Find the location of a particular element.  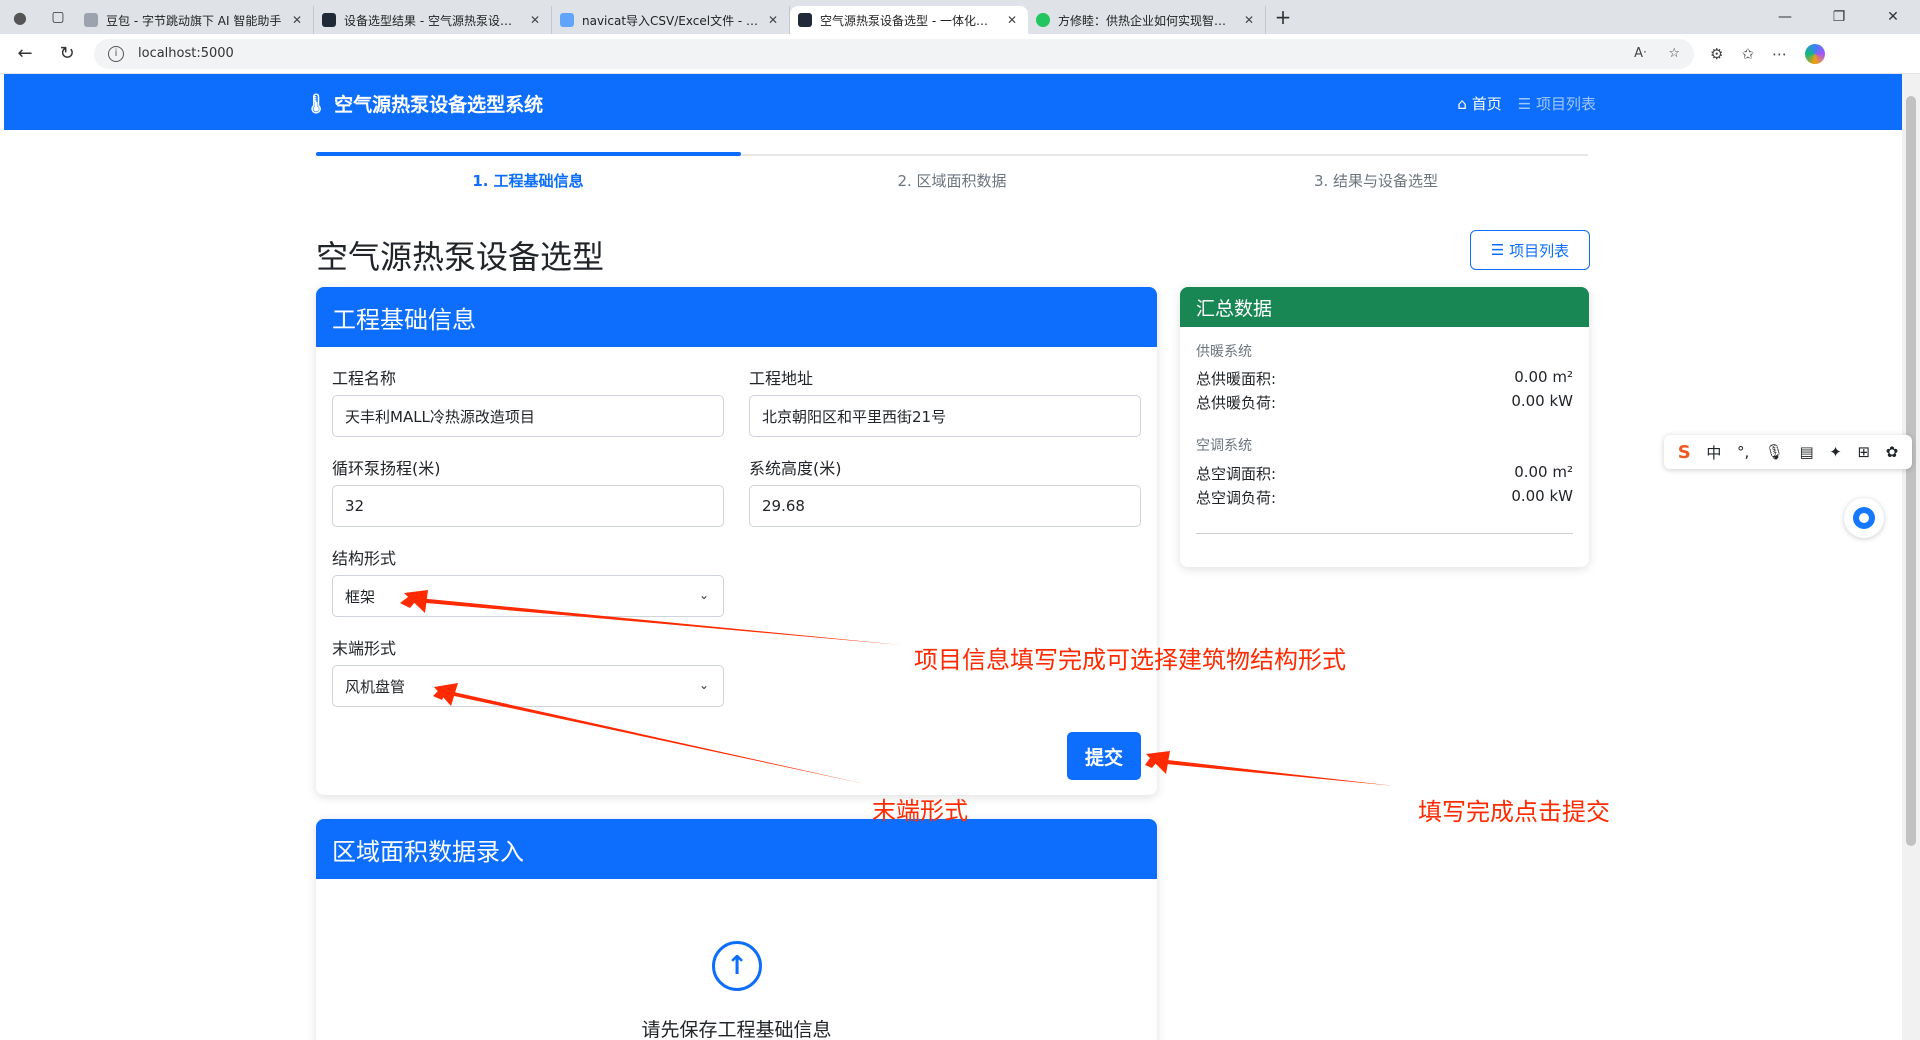

nav-links: ⌂ 首页 ☰ 项目列表 is located at coordinates (1526, 103).